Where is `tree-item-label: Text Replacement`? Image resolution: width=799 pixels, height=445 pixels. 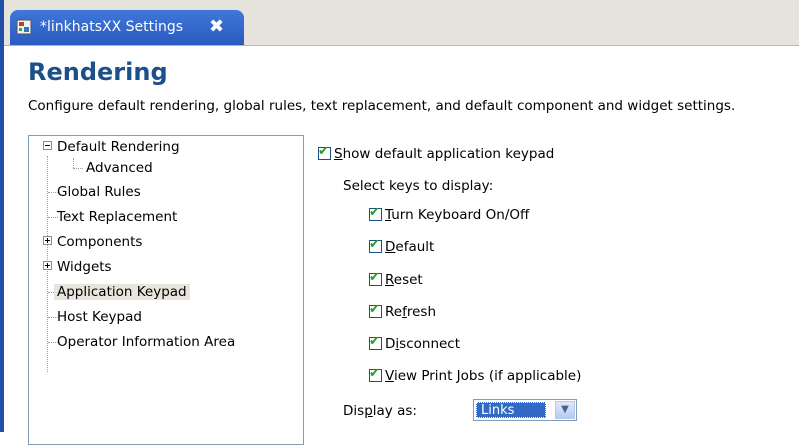 tree-item-label: Text Replacement is located at coordinates (117, 217).